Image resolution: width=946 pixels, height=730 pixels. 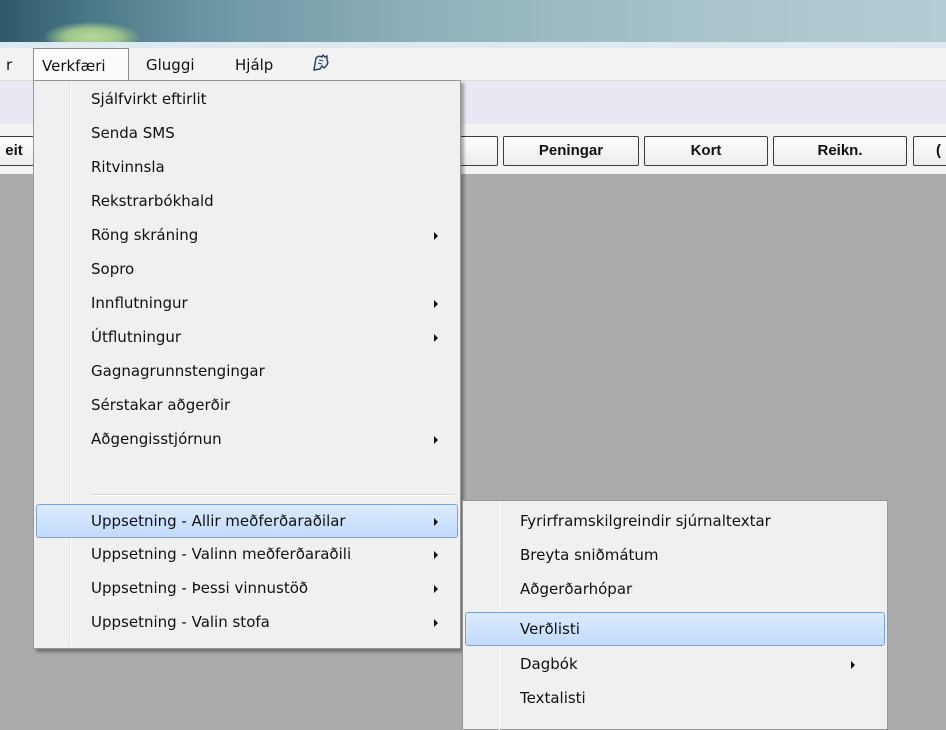 I want to click on menu-item-utflutningur: Útflutningur, so click(x=247, y=338).